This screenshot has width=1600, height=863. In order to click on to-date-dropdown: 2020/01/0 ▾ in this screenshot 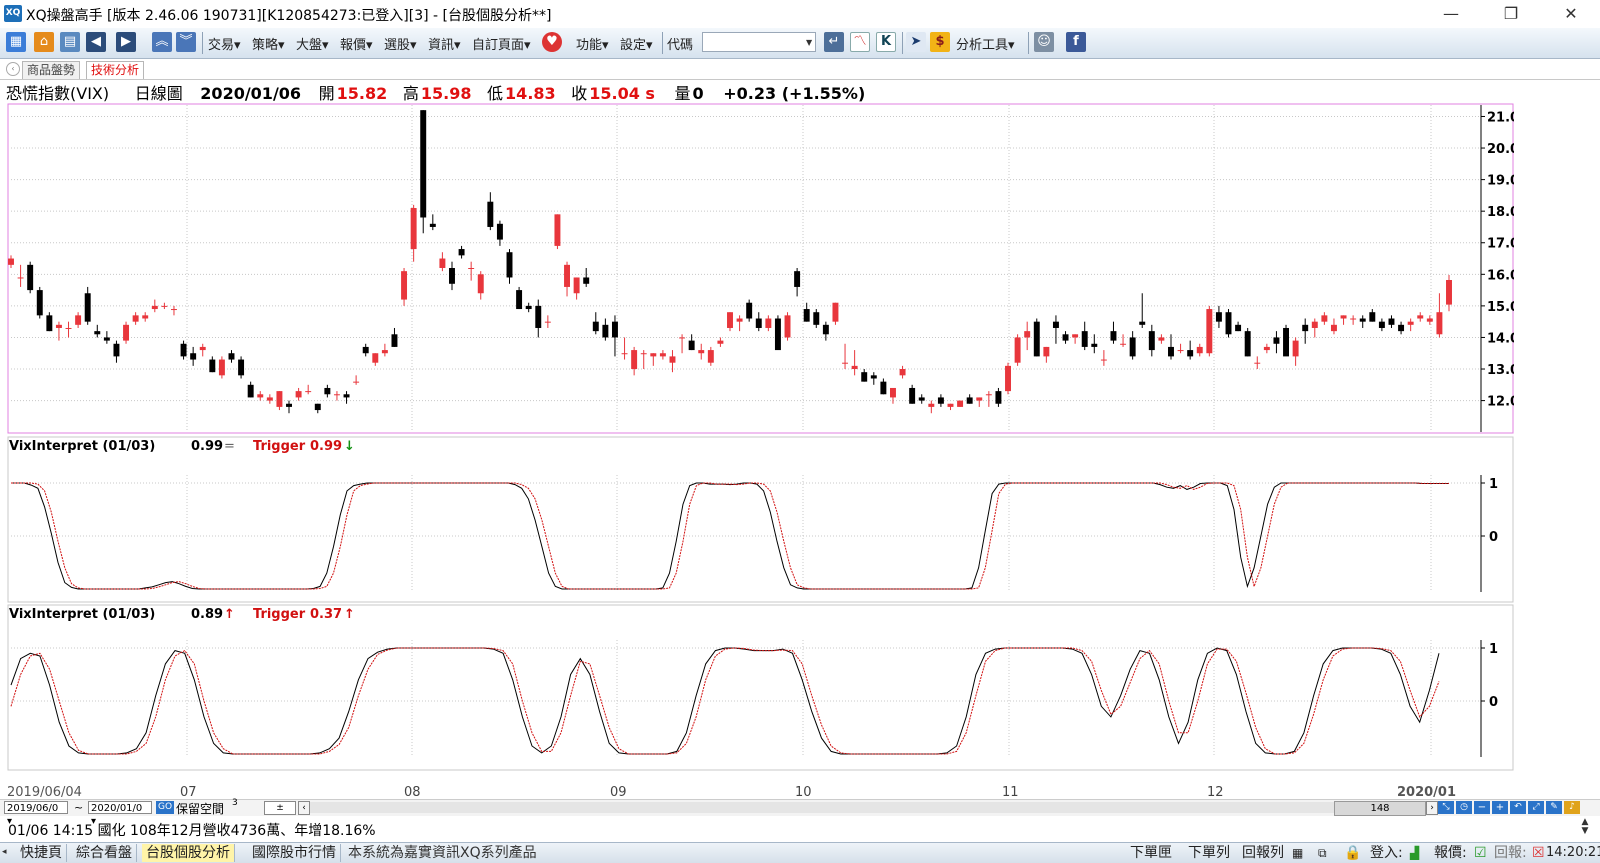, I will do `click(120, 814)`.